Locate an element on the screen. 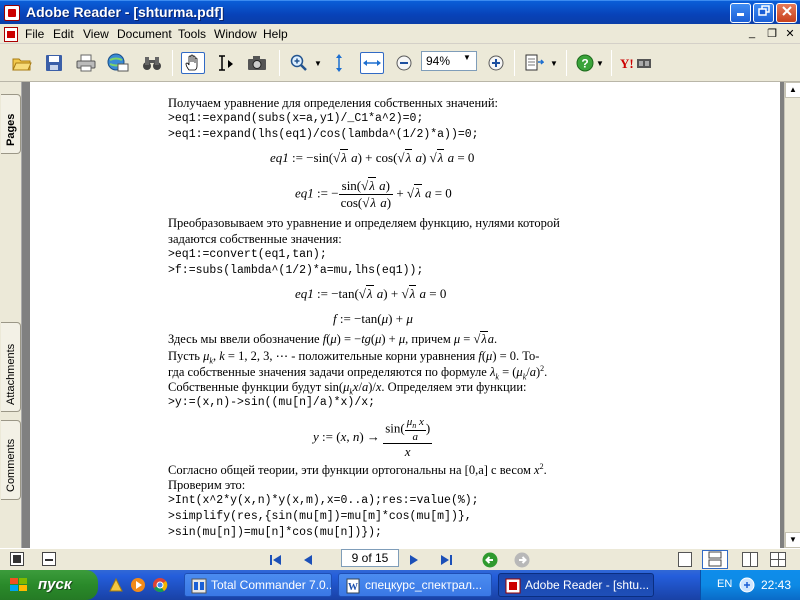 The image size is (800, 600). print-button is located at coordinates (86, 63).